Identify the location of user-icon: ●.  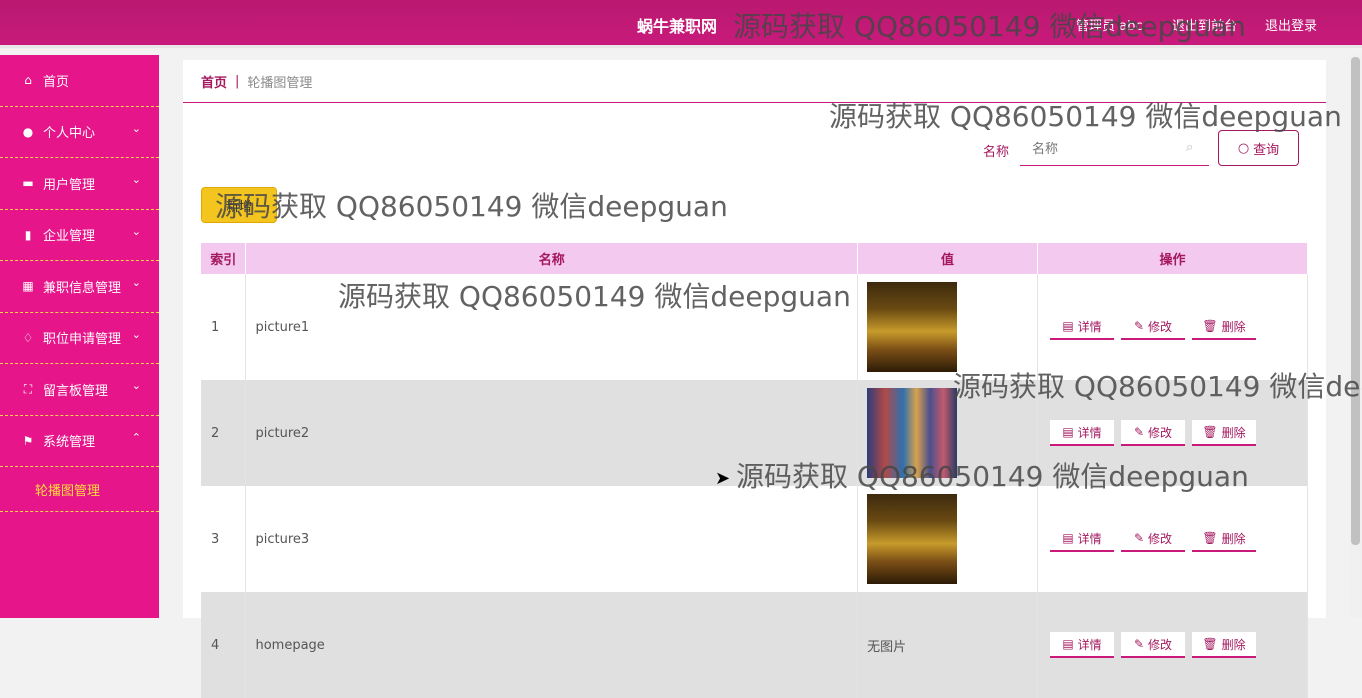
(28, 131).